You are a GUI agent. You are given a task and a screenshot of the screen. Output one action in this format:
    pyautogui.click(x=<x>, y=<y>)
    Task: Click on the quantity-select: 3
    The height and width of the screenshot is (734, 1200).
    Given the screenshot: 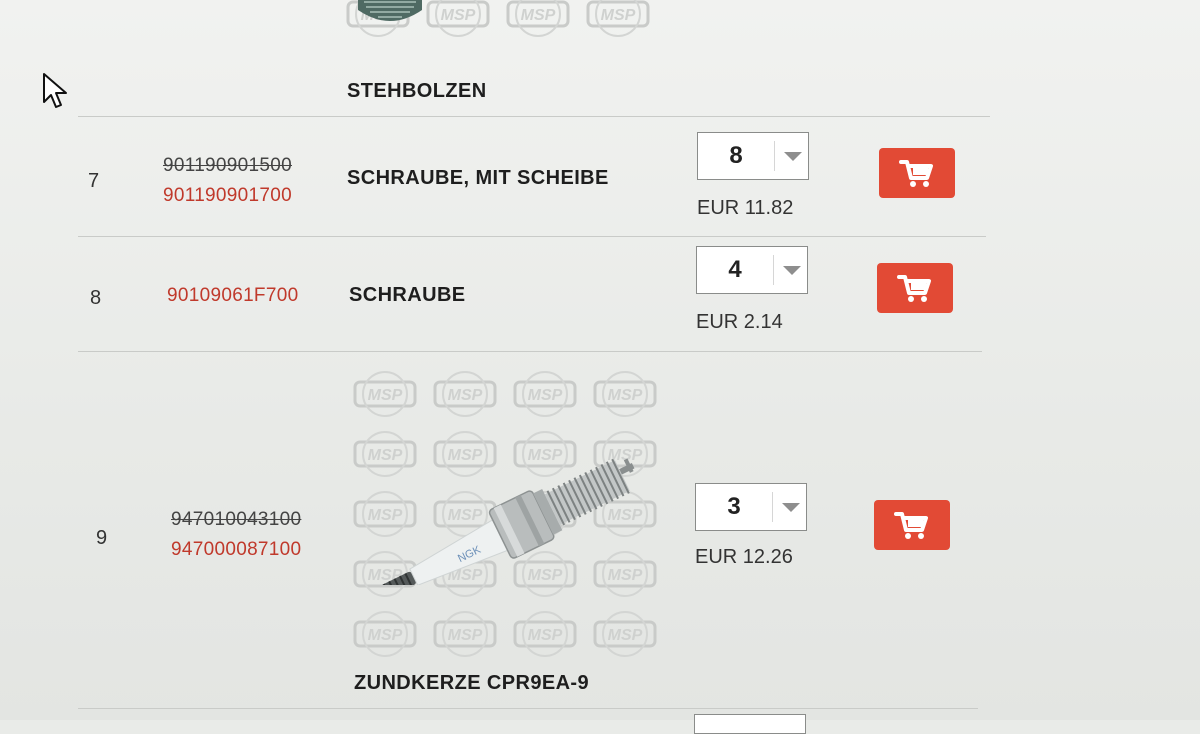 What is the action you would take?
    pyautogui.click(x=751, y=507)
    